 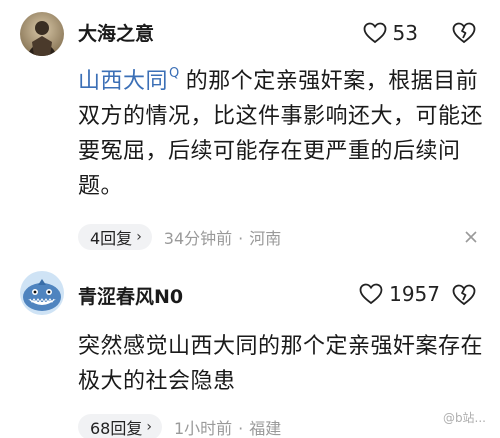 What do you see at coordinates (174, 74) in the screenshot?
I see `search-hint-icon: Q` at bounding box center [174, 74].